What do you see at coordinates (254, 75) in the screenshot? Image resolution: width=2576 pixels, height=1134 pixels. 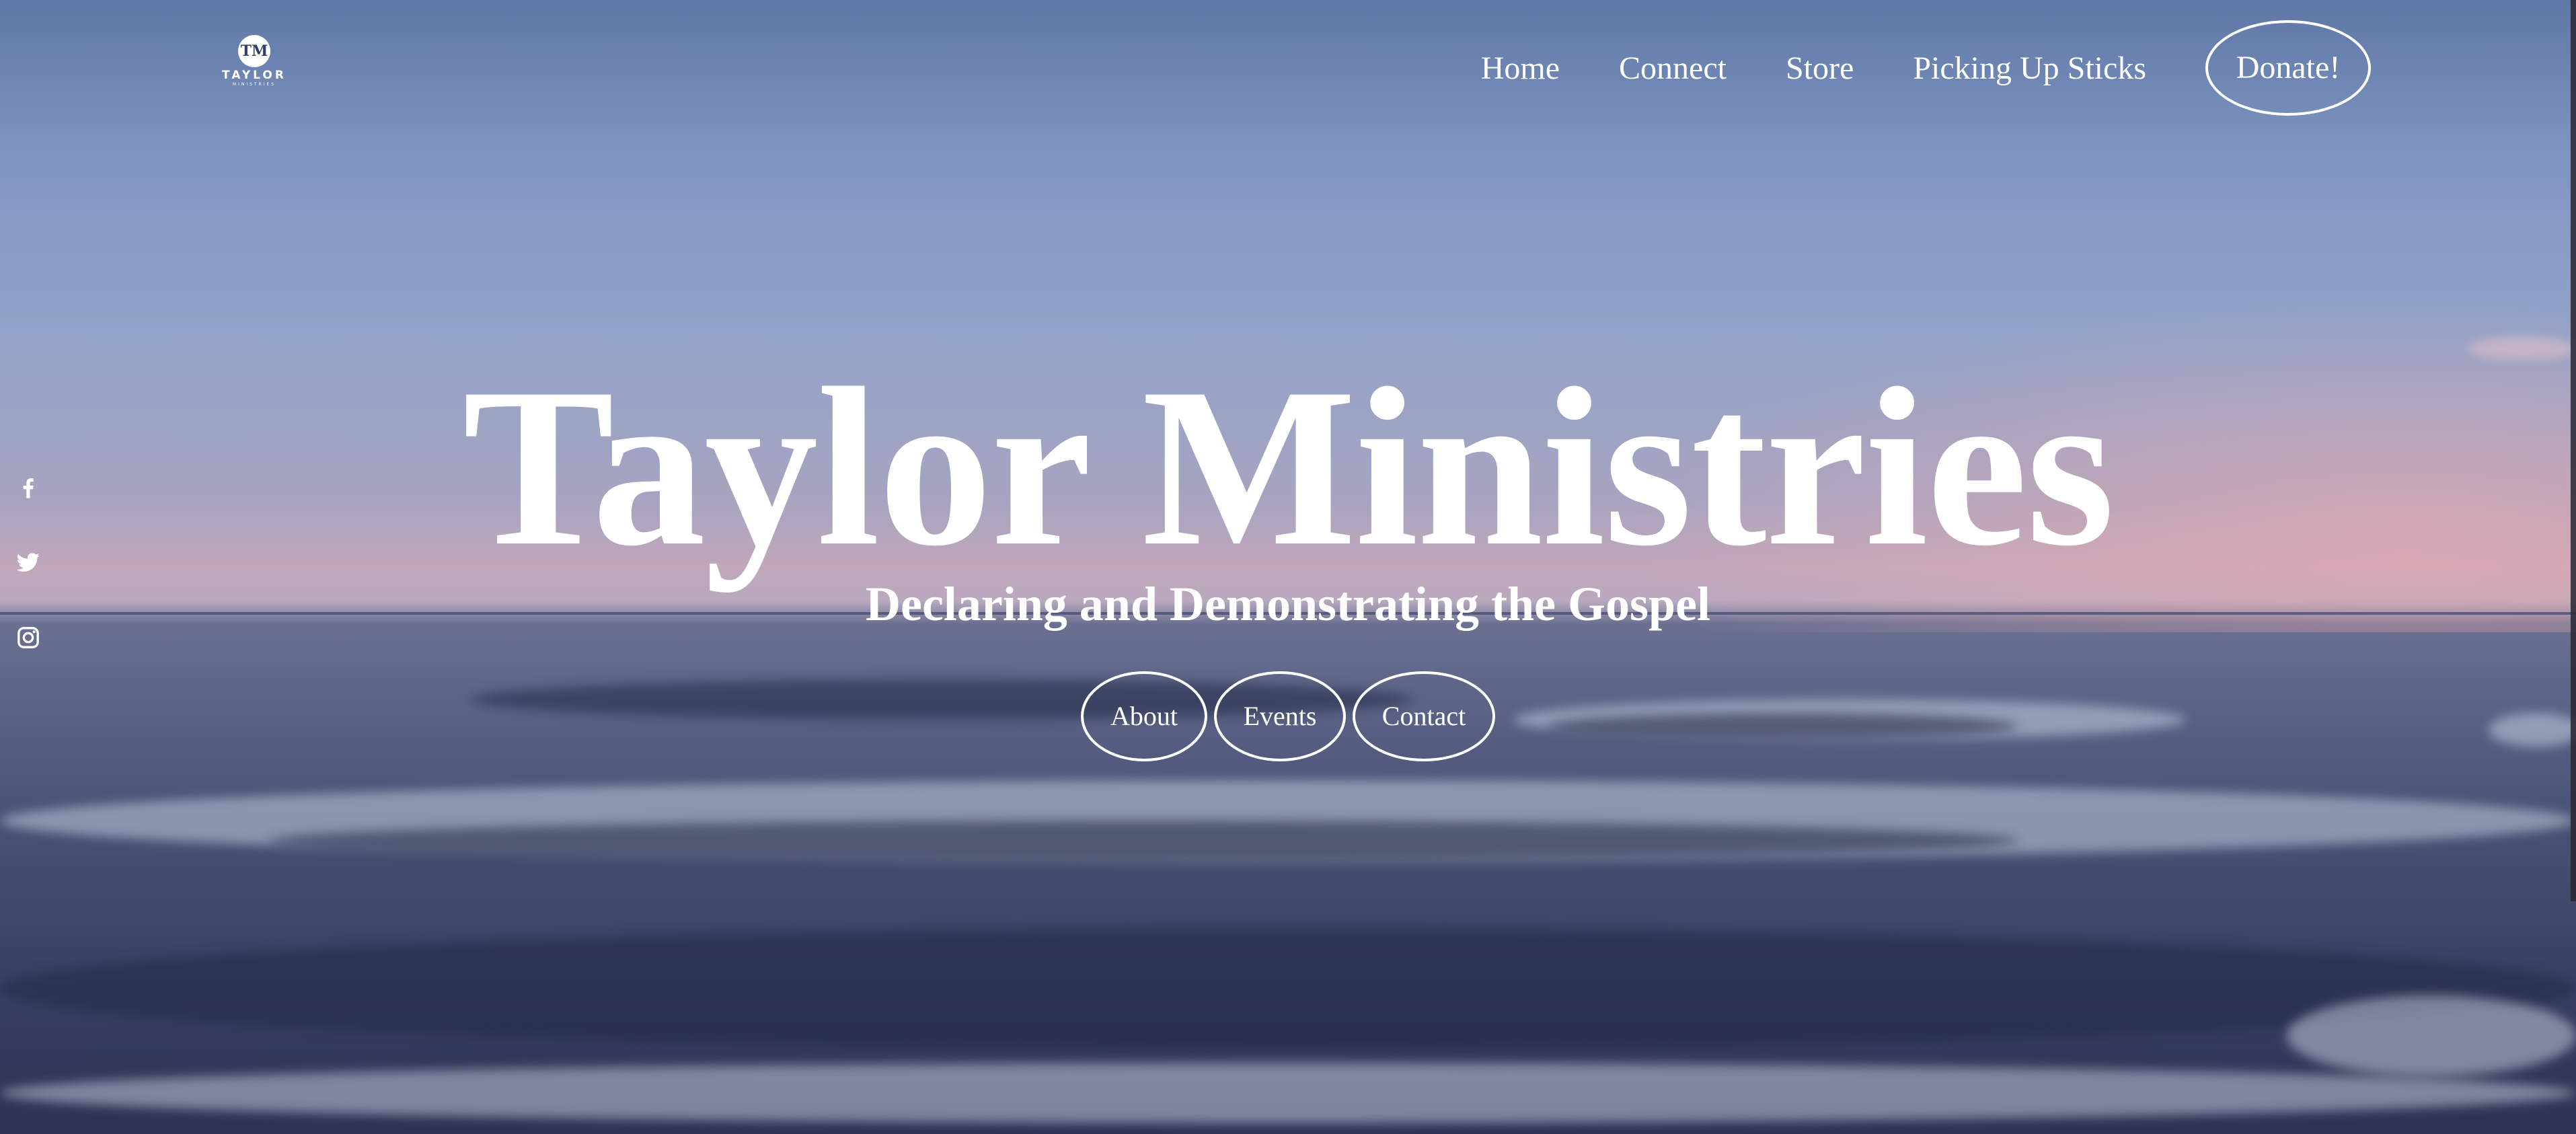 I see `logo-wordmark: TAYLOR` at bounding box center [254, 75].